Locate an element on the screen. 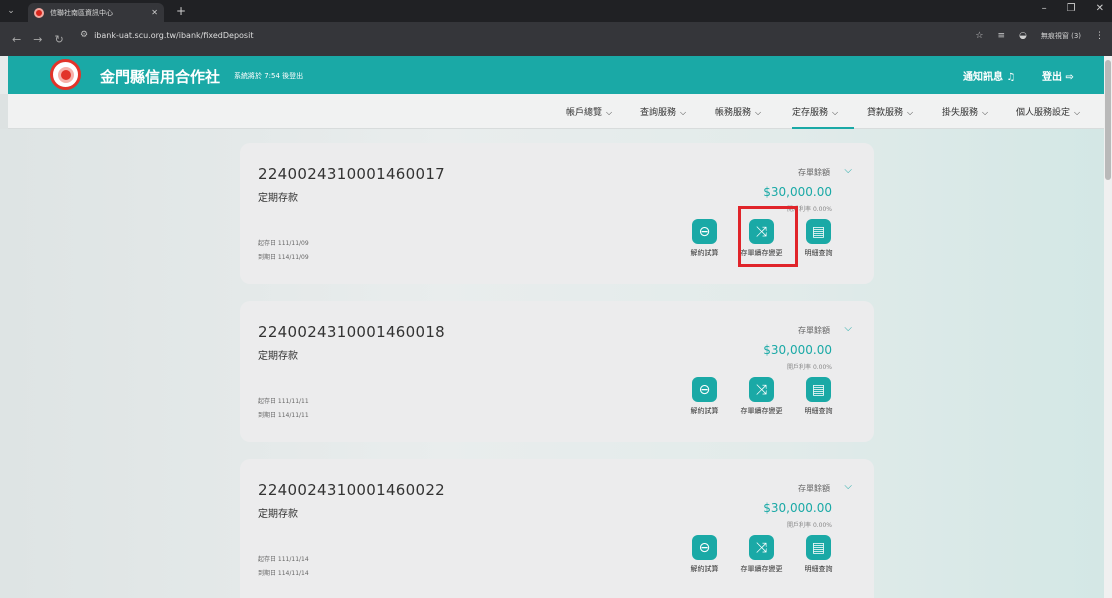 The width and height of the screenshot is (1112, 598). deposit-dates: 起存日 111/11/09 到期日 114/11/09 is located at coordinates (283, 251).